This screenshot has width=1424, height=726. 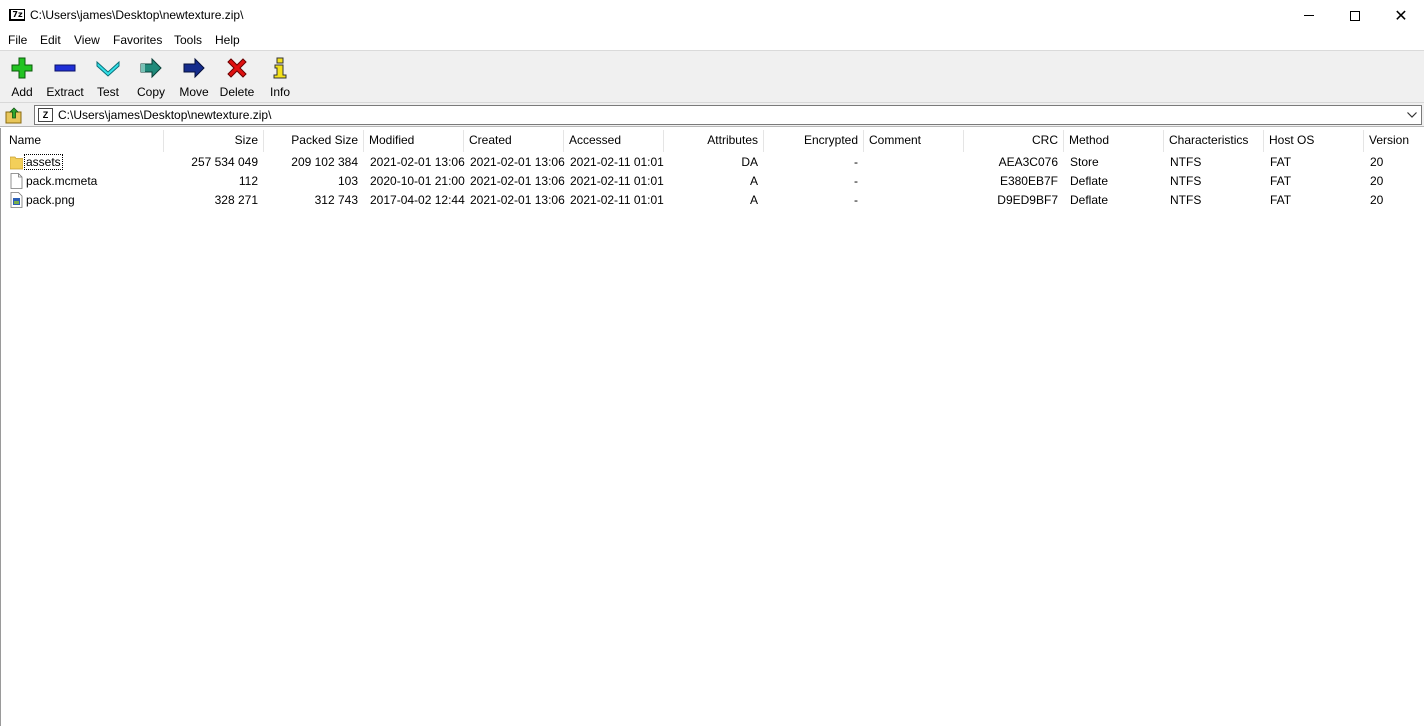 I want to click on window-title: C:\Users\james\Desktop\newtexture.zip\, so click(x=137, y=15).